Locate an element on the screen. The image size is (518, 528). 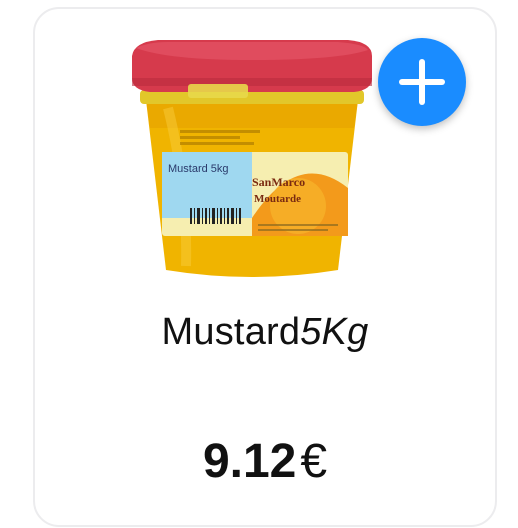
label-product-line: Mustard 5kg is located at coordinates (198, 169).